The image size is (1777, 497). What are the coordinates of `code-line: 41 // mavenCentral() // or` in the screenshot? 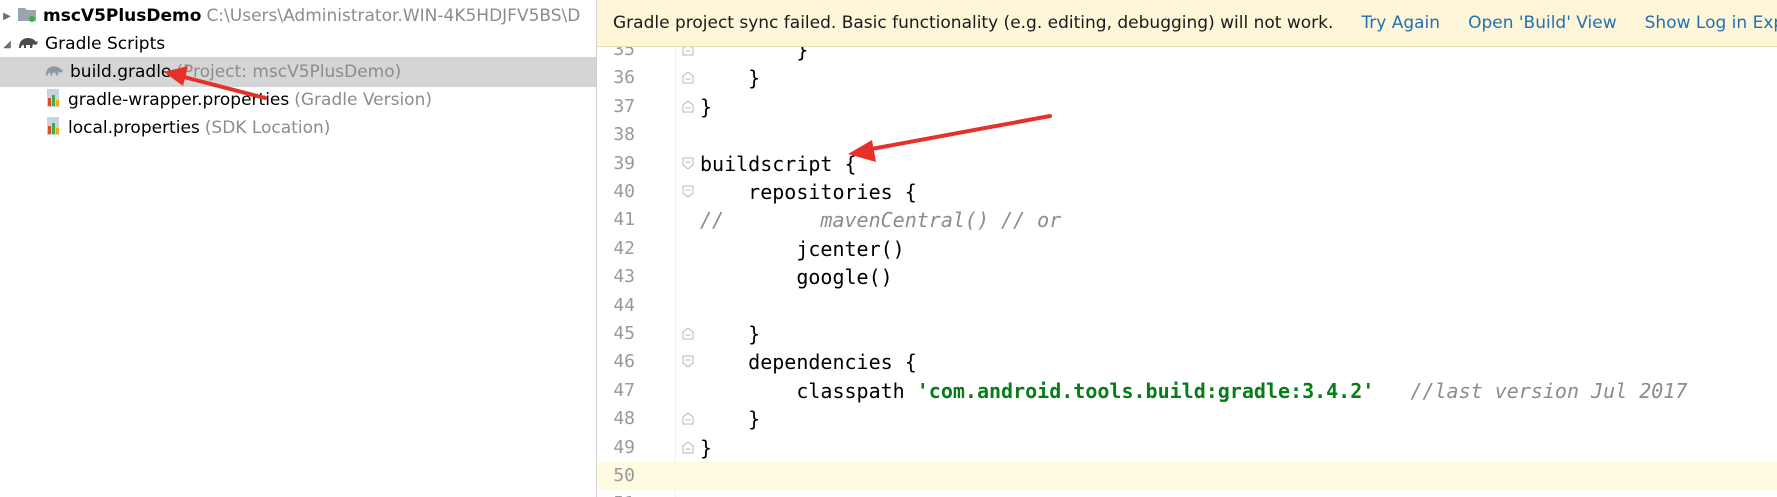 It's located at (1187, 220).